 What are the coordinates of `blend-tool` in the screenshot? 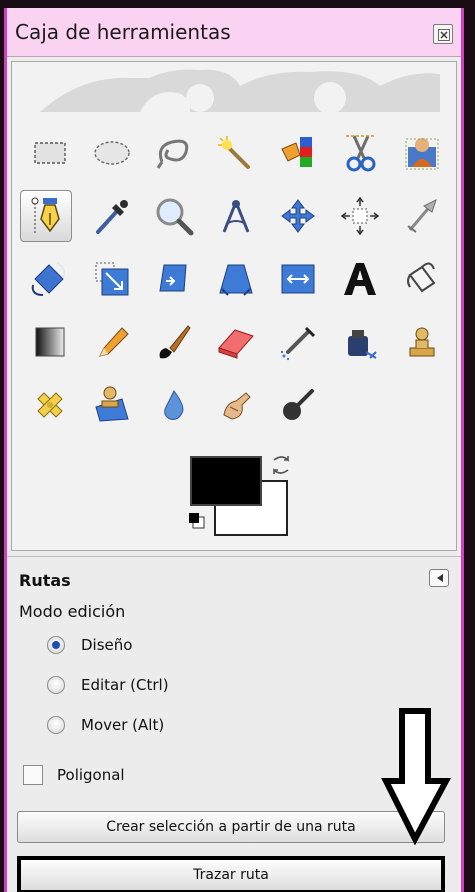 It's located at (50, 342).